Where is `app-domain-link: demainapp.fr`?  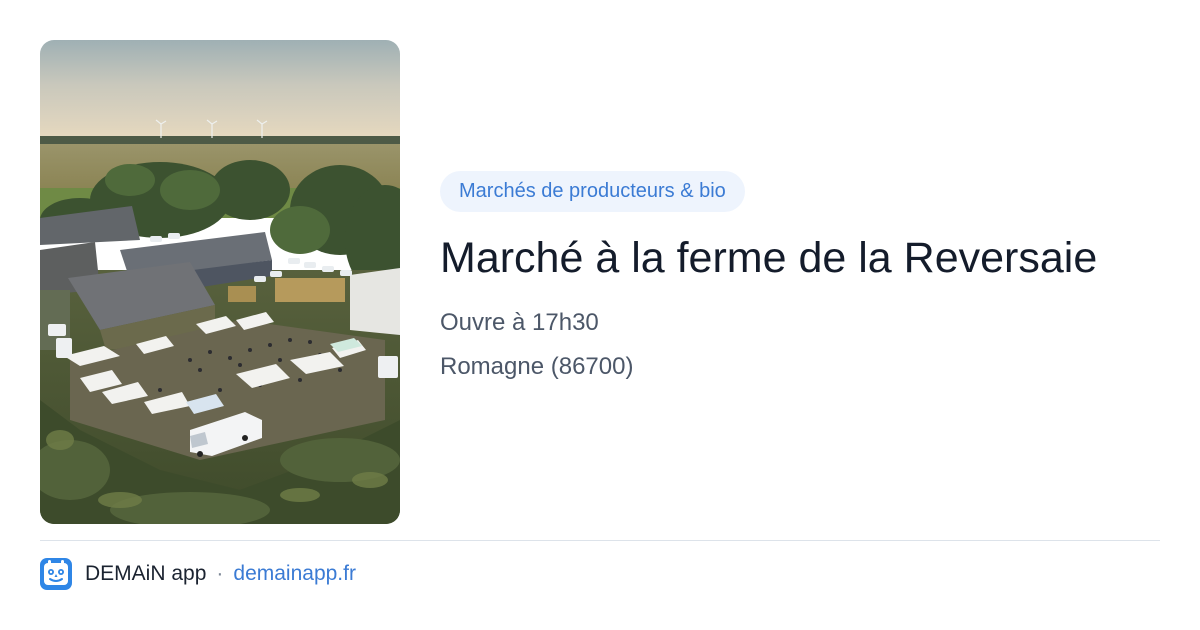 app-domain-link: demainapp.fr is located at coordinates (294, 574).